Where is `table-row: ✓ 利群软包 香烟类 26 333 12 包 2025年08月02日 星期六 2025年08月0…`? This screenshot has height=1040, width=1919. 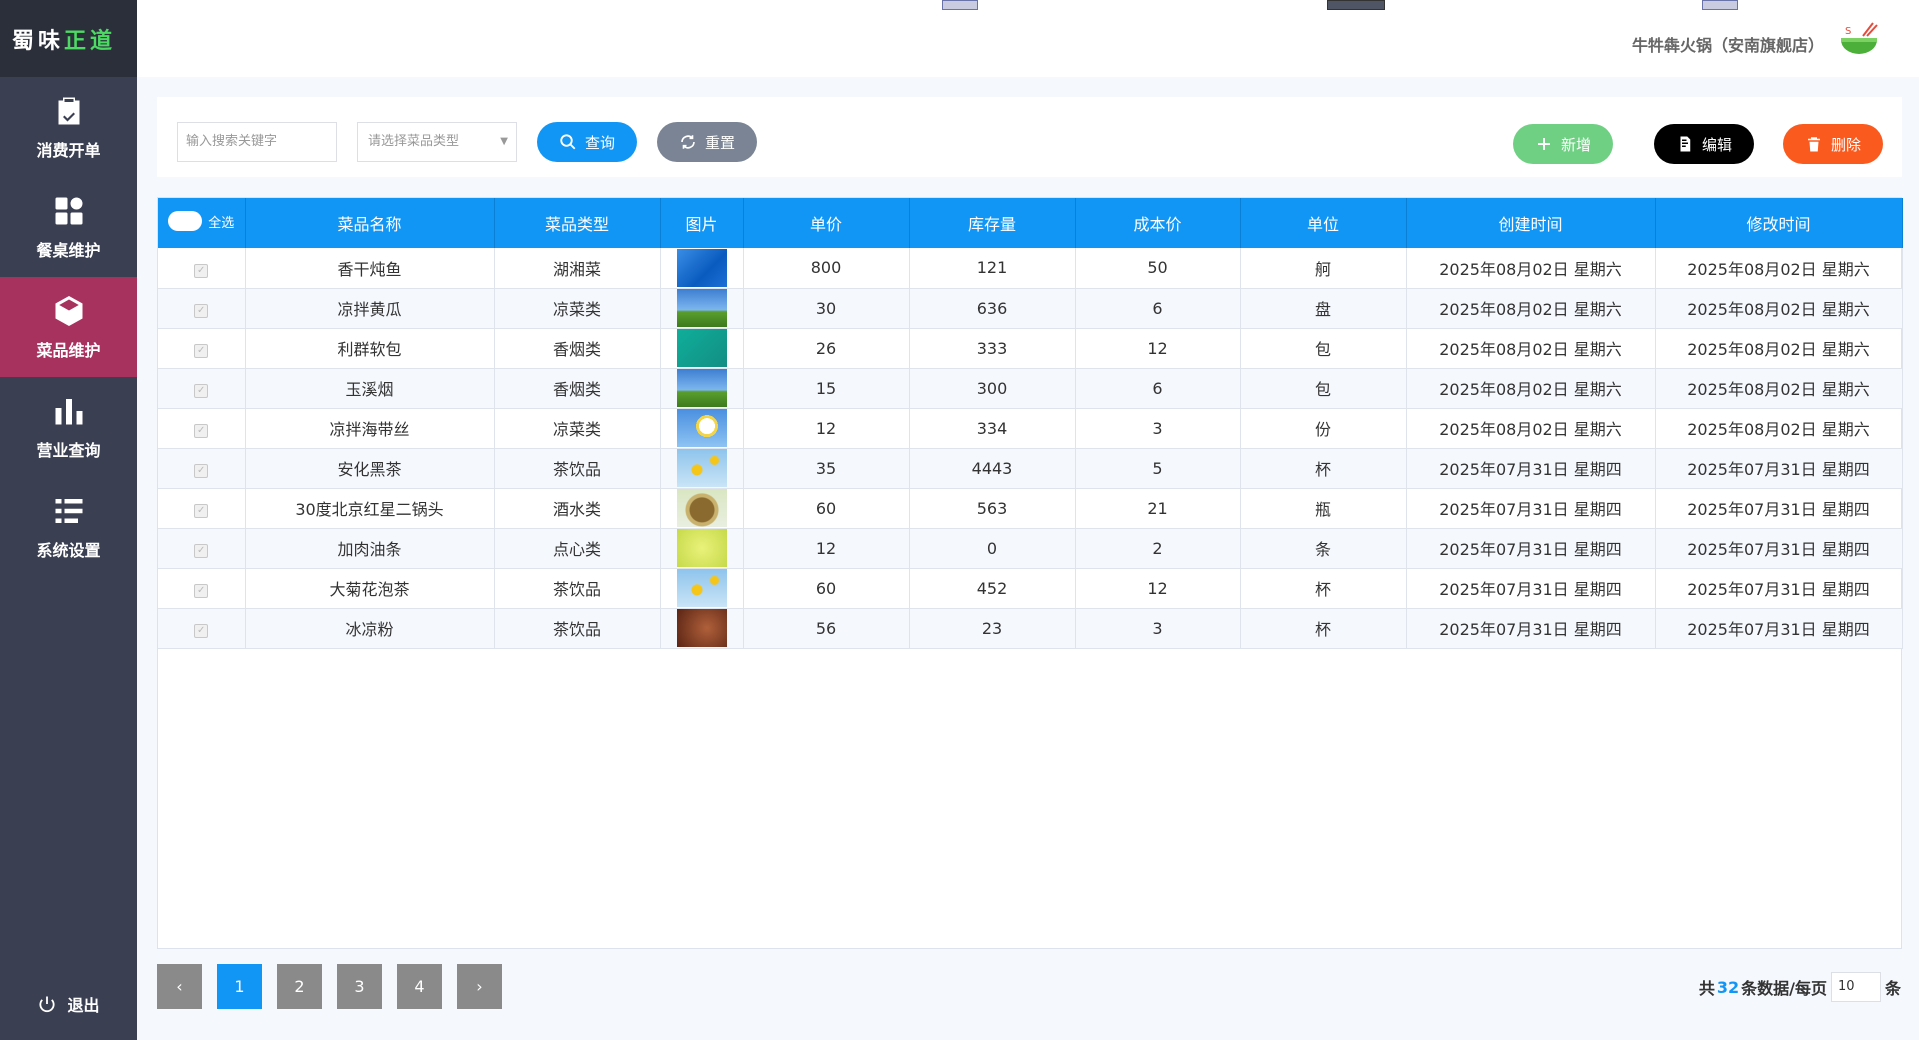
table-row: ✓ 利群软包 香烟类 26 333 12 包 2025年08月02日 星期六 2025年08月0… is located at coordinates (1030, 348).